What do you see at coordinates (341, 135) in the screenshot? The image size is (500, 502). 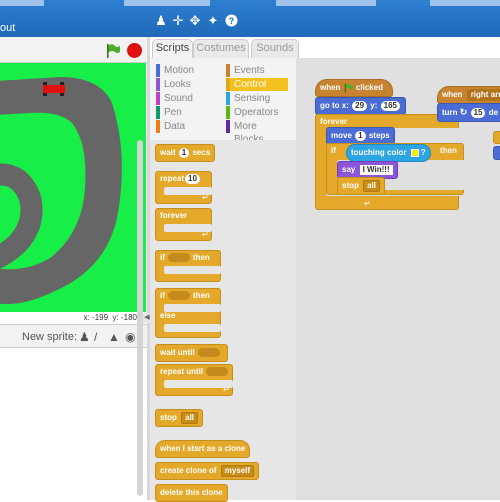 I see `block-text: move` at bounding box center [341, 135].